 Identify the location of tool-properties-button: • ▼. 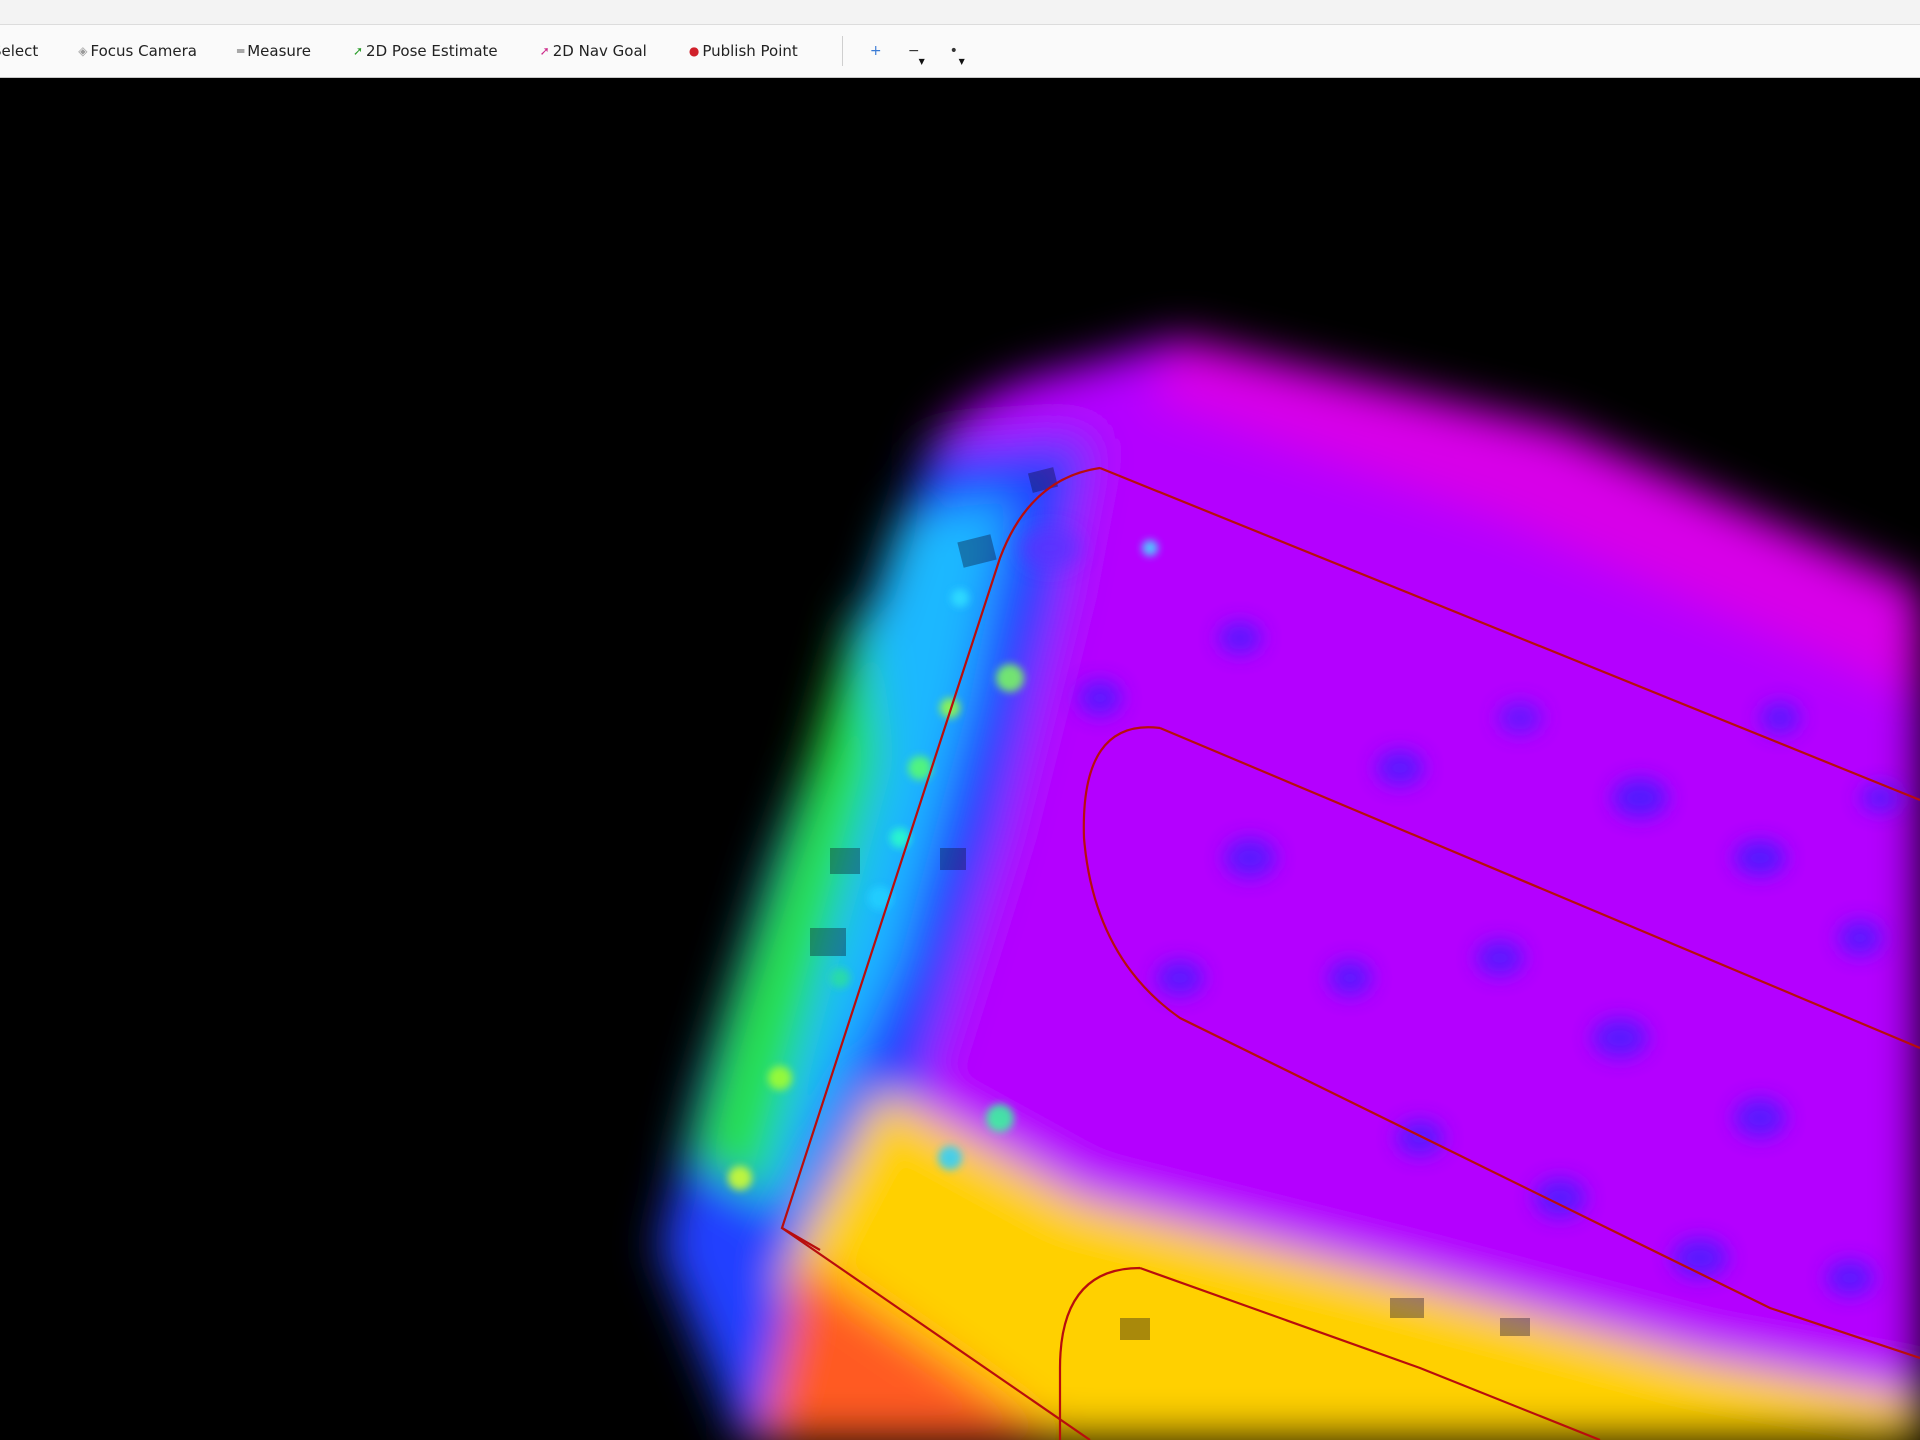
(955, 51).